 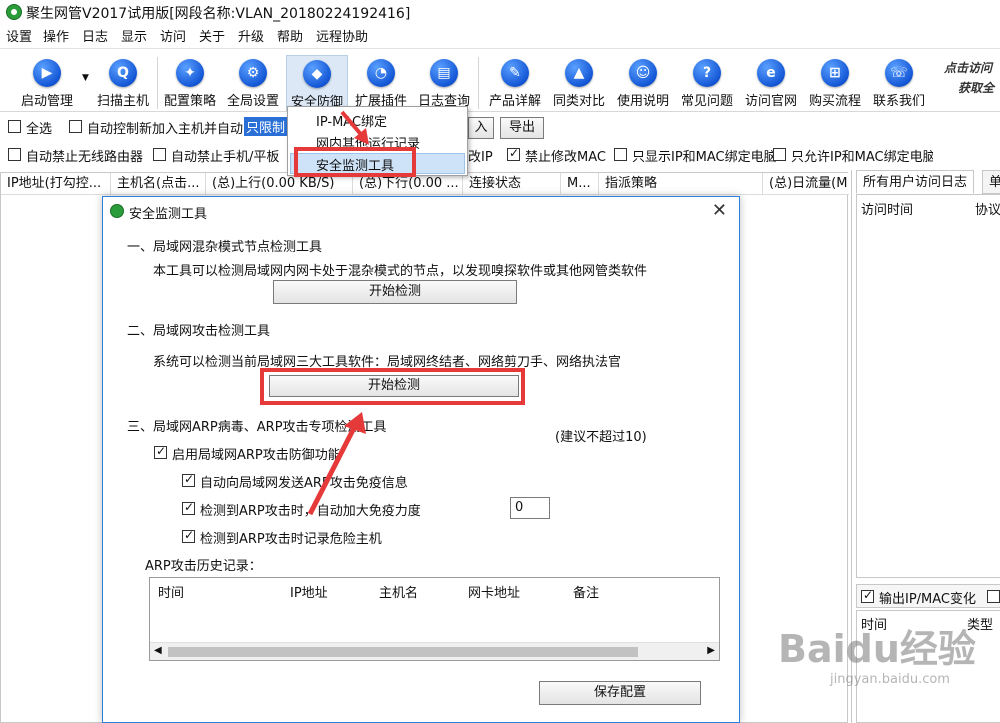 I want to click on section3-note: (建议不超过10), so click(x=601, y=437).